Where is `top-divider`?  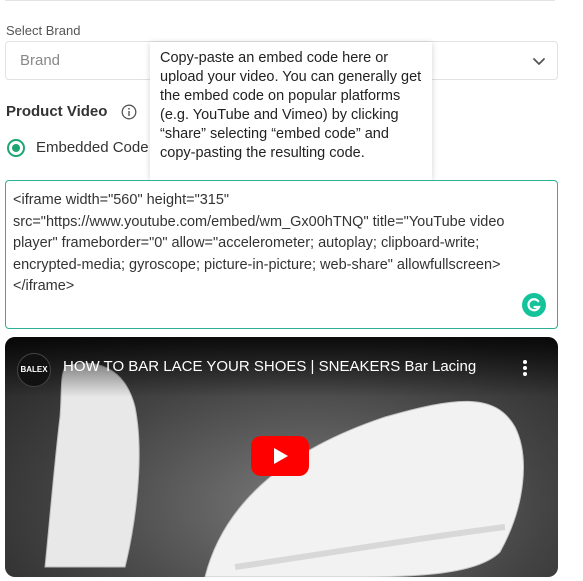
top-divider is located at coordinates (280, 0).